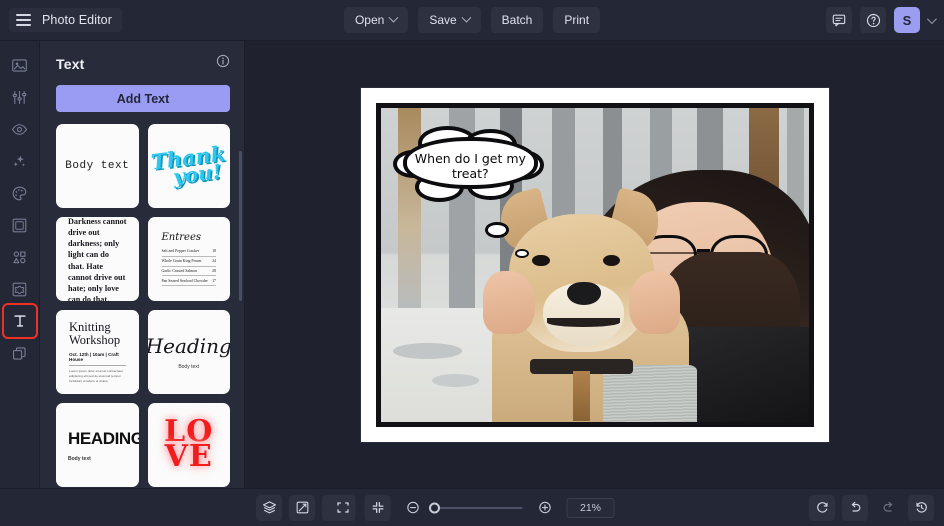  I want to click on preset-body-text-label: Body text, so click(97, 166).